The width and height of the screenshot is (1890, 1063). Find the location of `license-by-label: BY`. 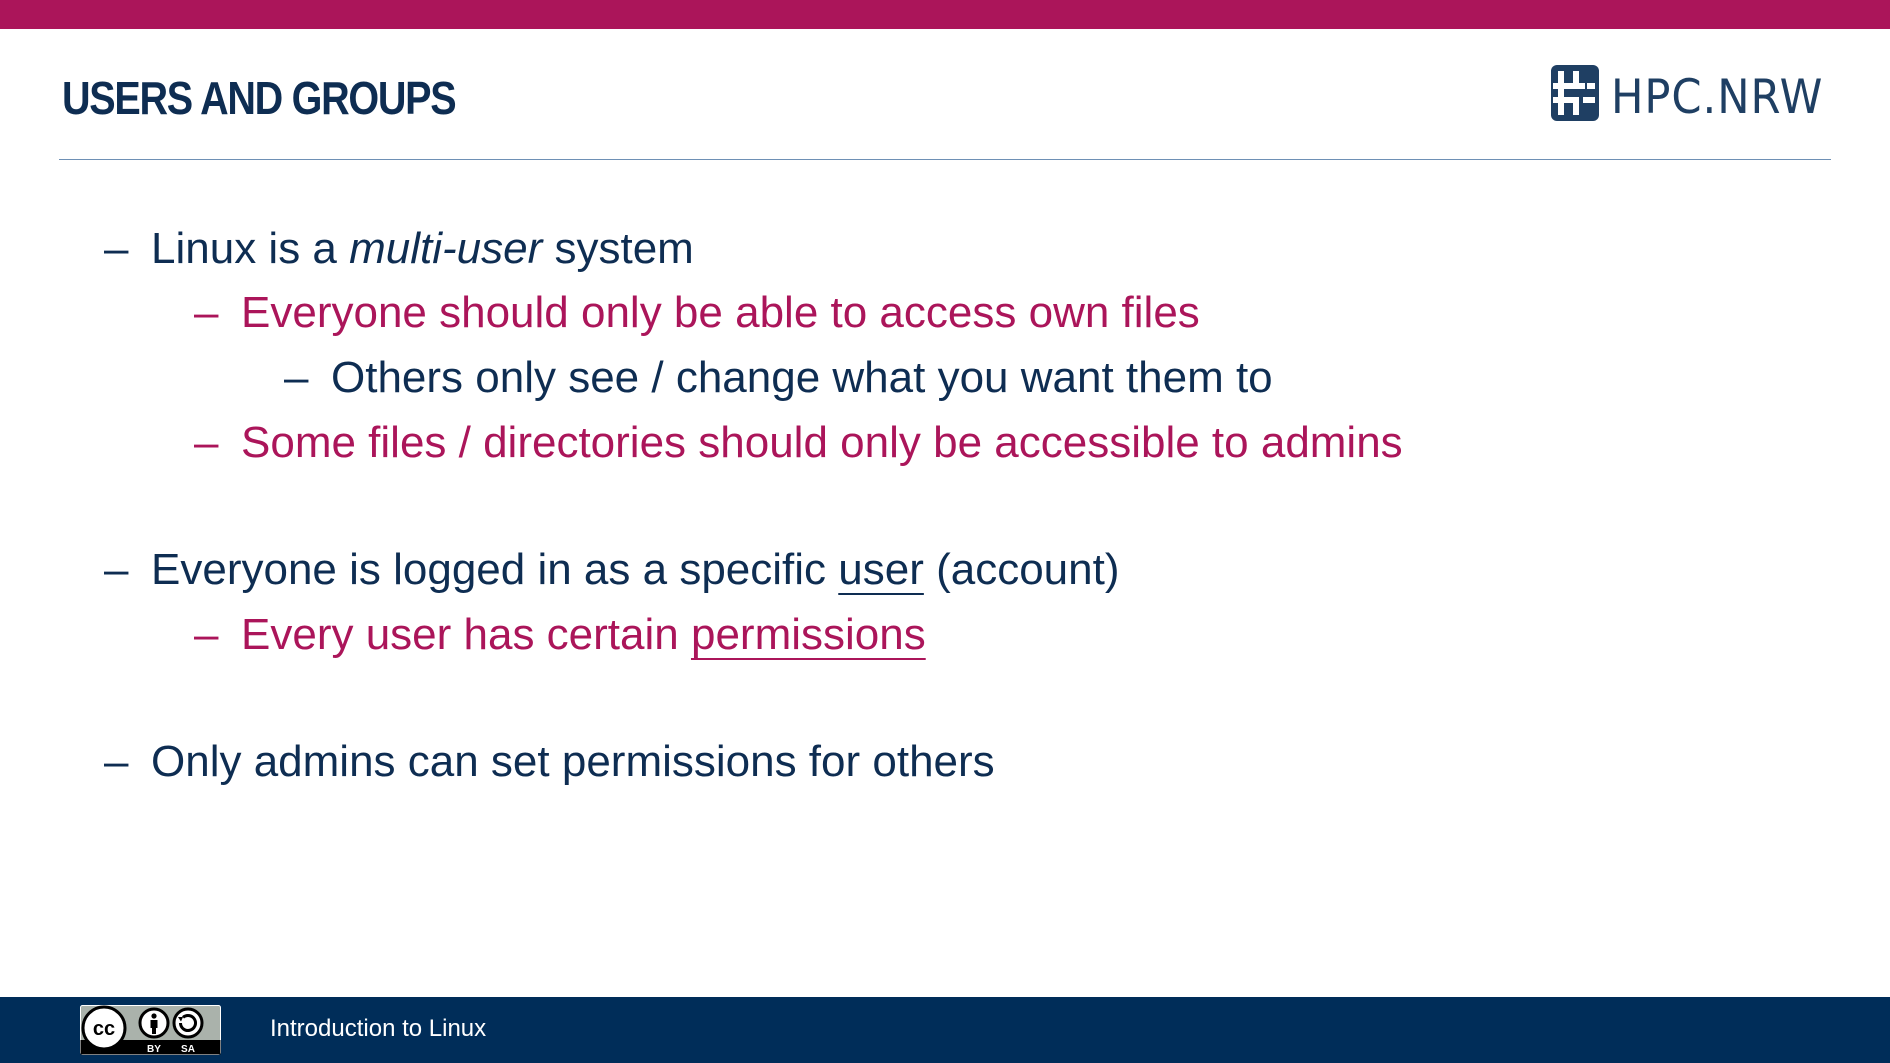

license-by-label: BY is located at coordinates (154, 1049).